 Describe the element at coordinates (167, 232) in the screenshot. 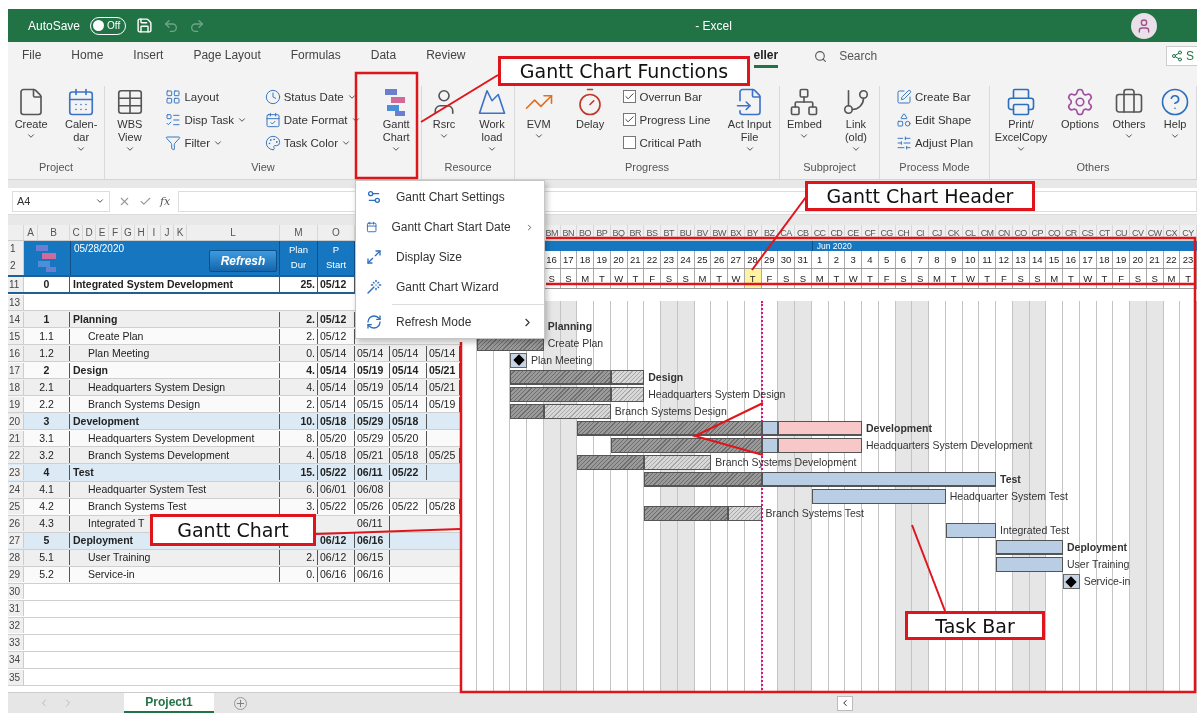

I see `column-header: J` at that location.